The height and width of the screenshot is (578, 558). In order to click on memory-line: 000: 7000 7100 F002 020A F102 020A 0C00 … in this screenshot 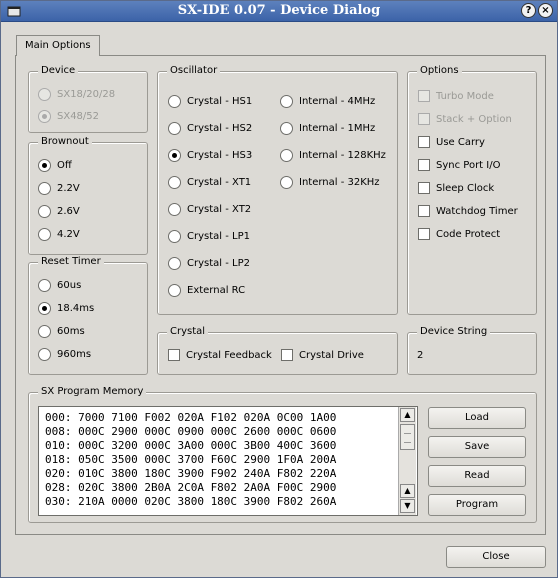, I will do `click(191, 417)`.